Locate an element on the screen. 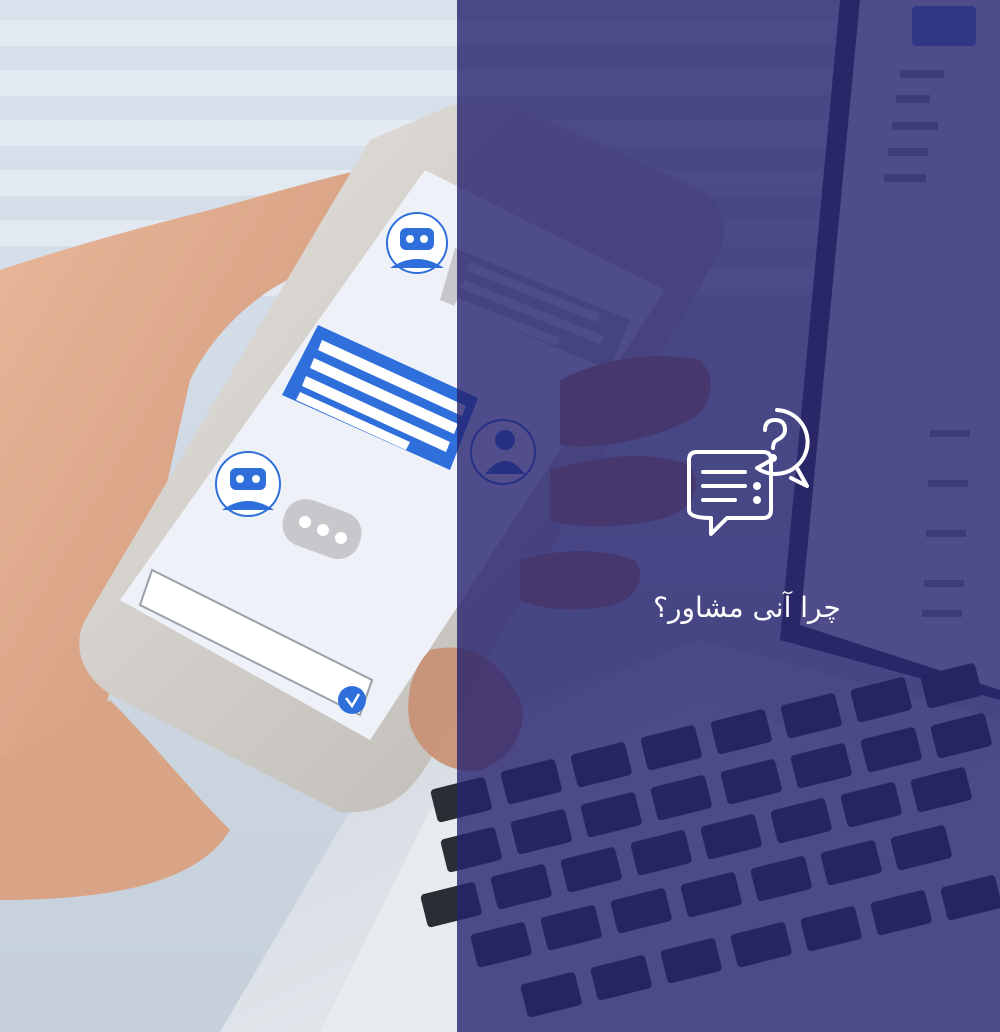 The width and height of the screenshot is (1000, 1032). send-chevron-icon is located at coordinates (352, 700).